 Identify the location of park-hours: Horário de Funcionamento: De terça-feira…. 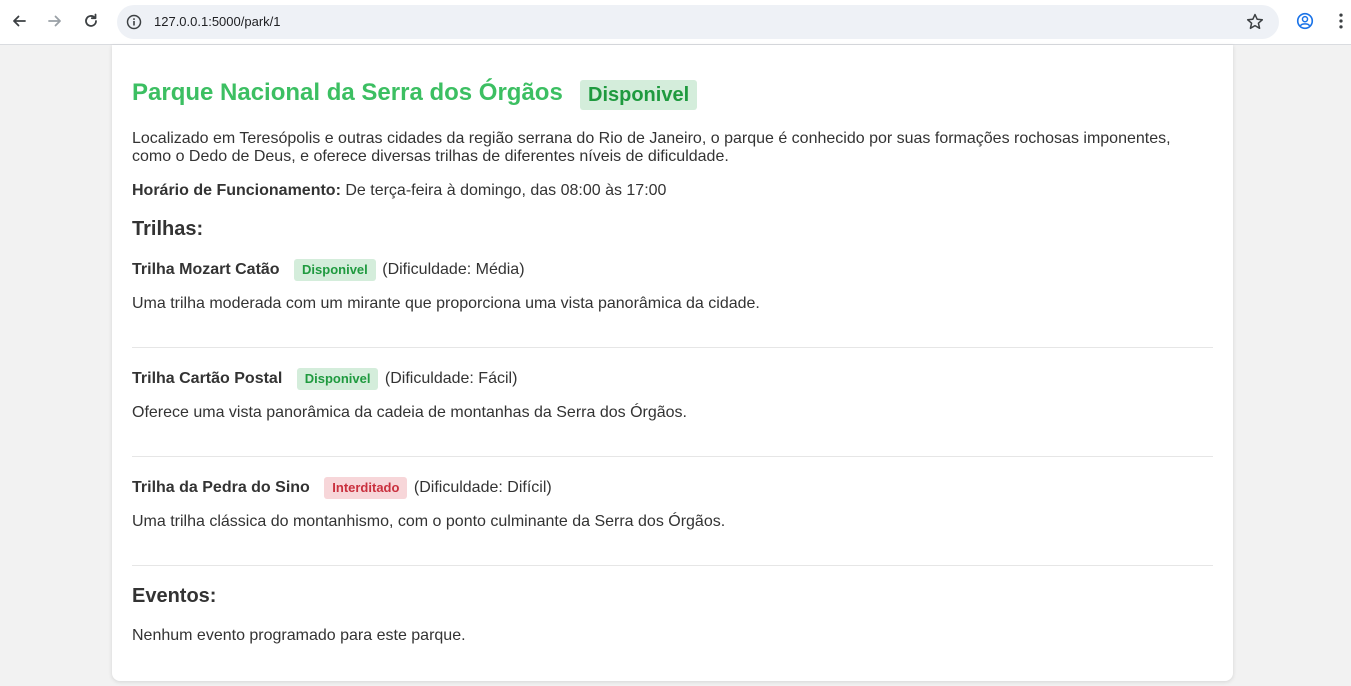
(399, 191).